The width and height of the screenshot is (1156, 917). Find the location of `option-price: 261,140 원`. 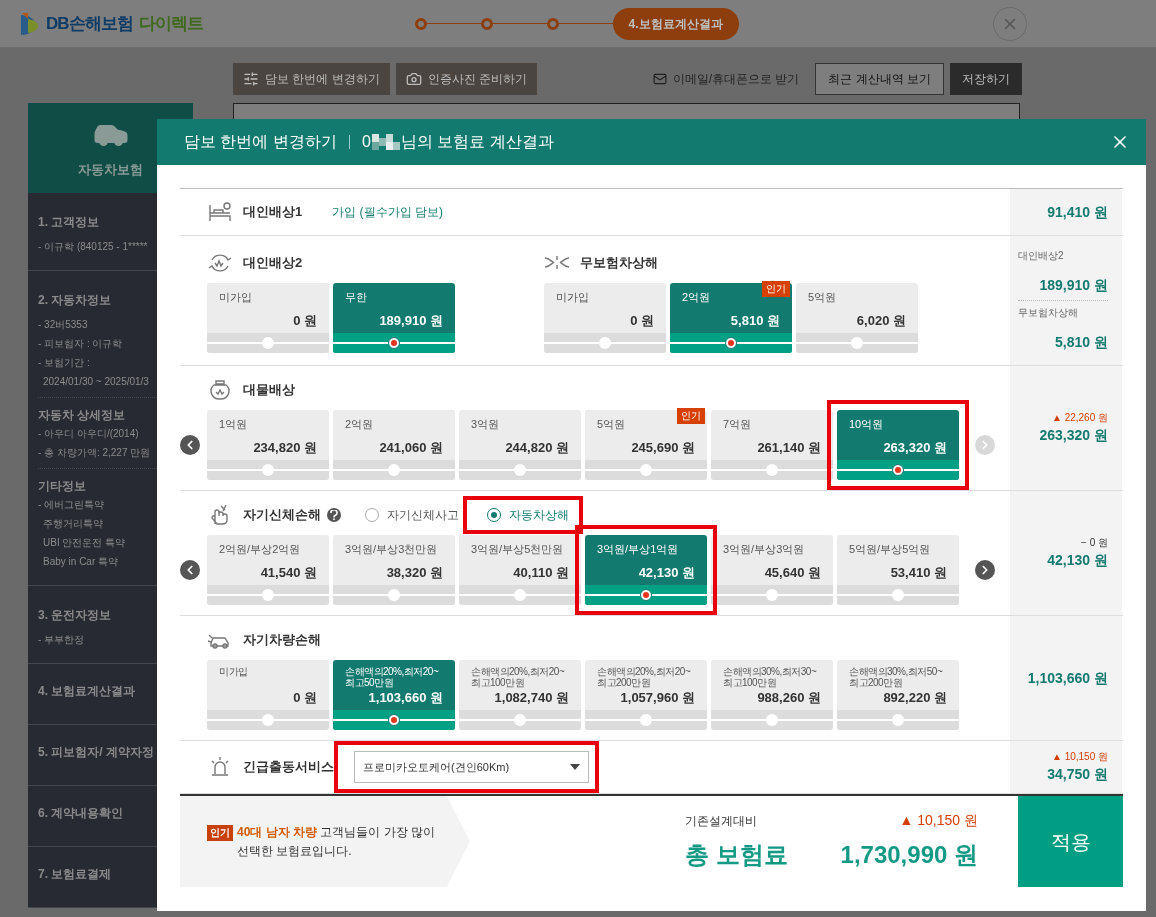

option-price: 261,140 원 is located at coordinates (789, 447).